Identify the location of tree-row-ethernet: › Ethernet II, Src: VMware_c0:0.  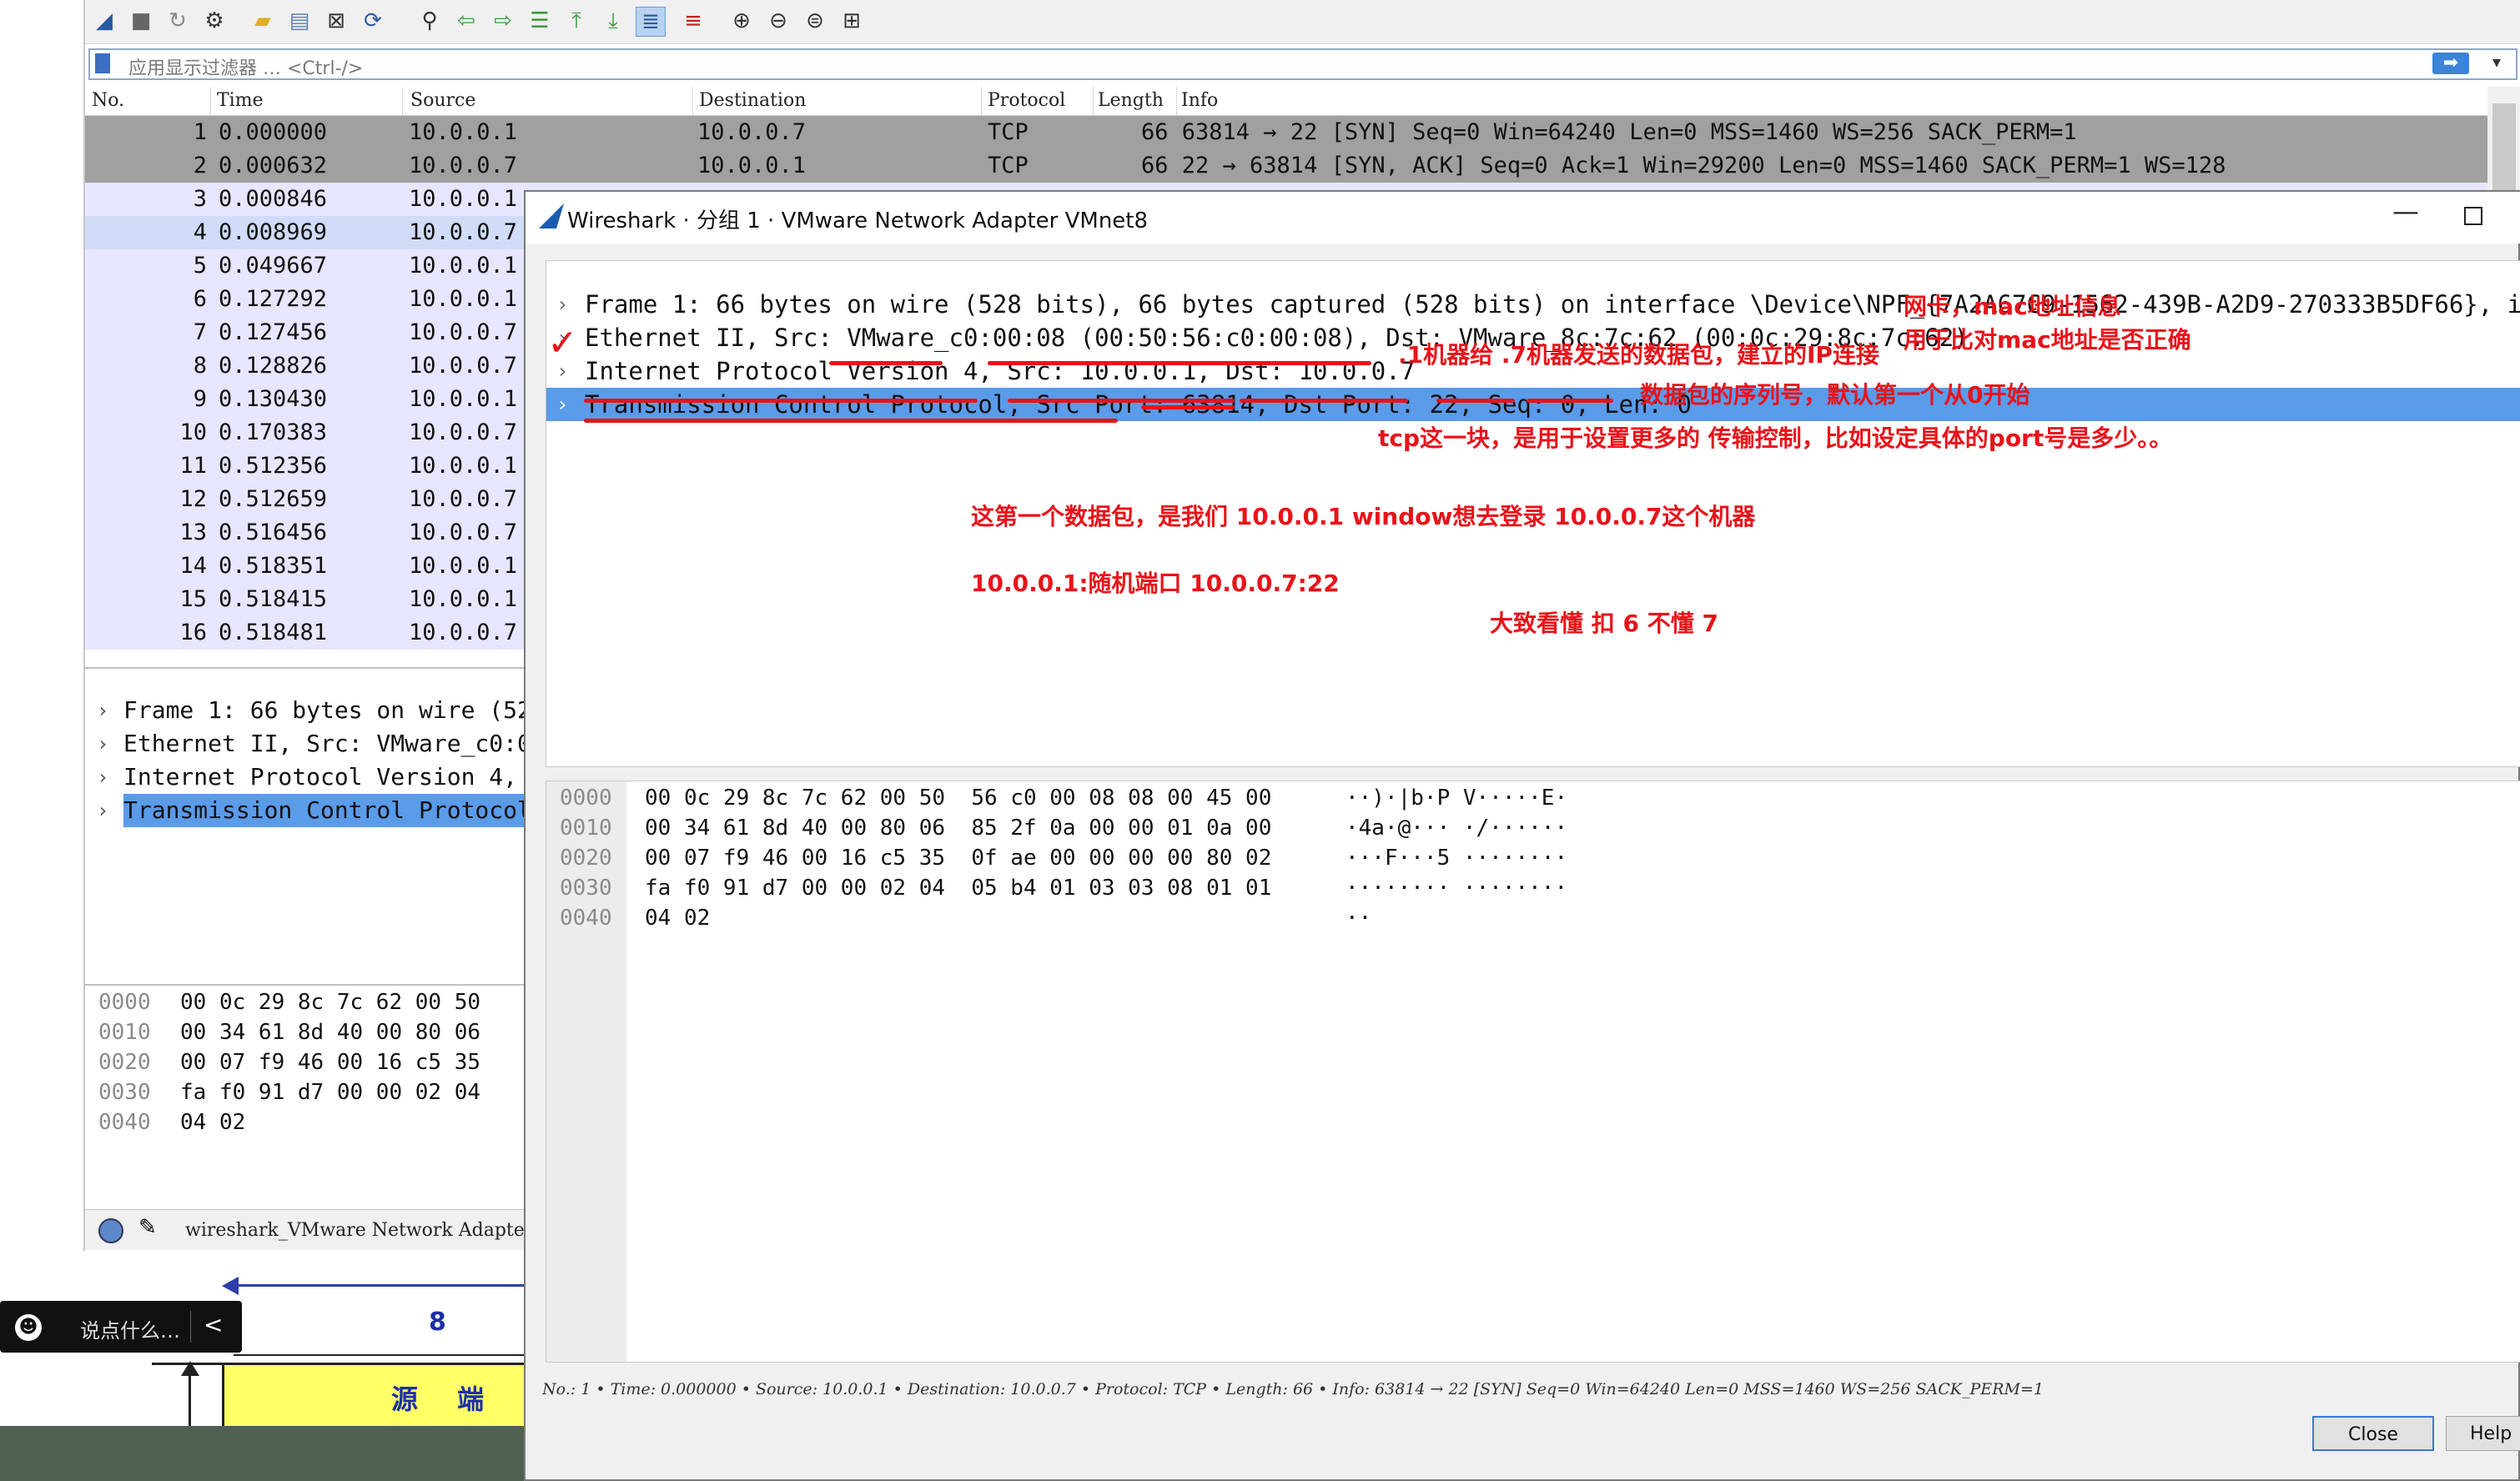
(308, 744).